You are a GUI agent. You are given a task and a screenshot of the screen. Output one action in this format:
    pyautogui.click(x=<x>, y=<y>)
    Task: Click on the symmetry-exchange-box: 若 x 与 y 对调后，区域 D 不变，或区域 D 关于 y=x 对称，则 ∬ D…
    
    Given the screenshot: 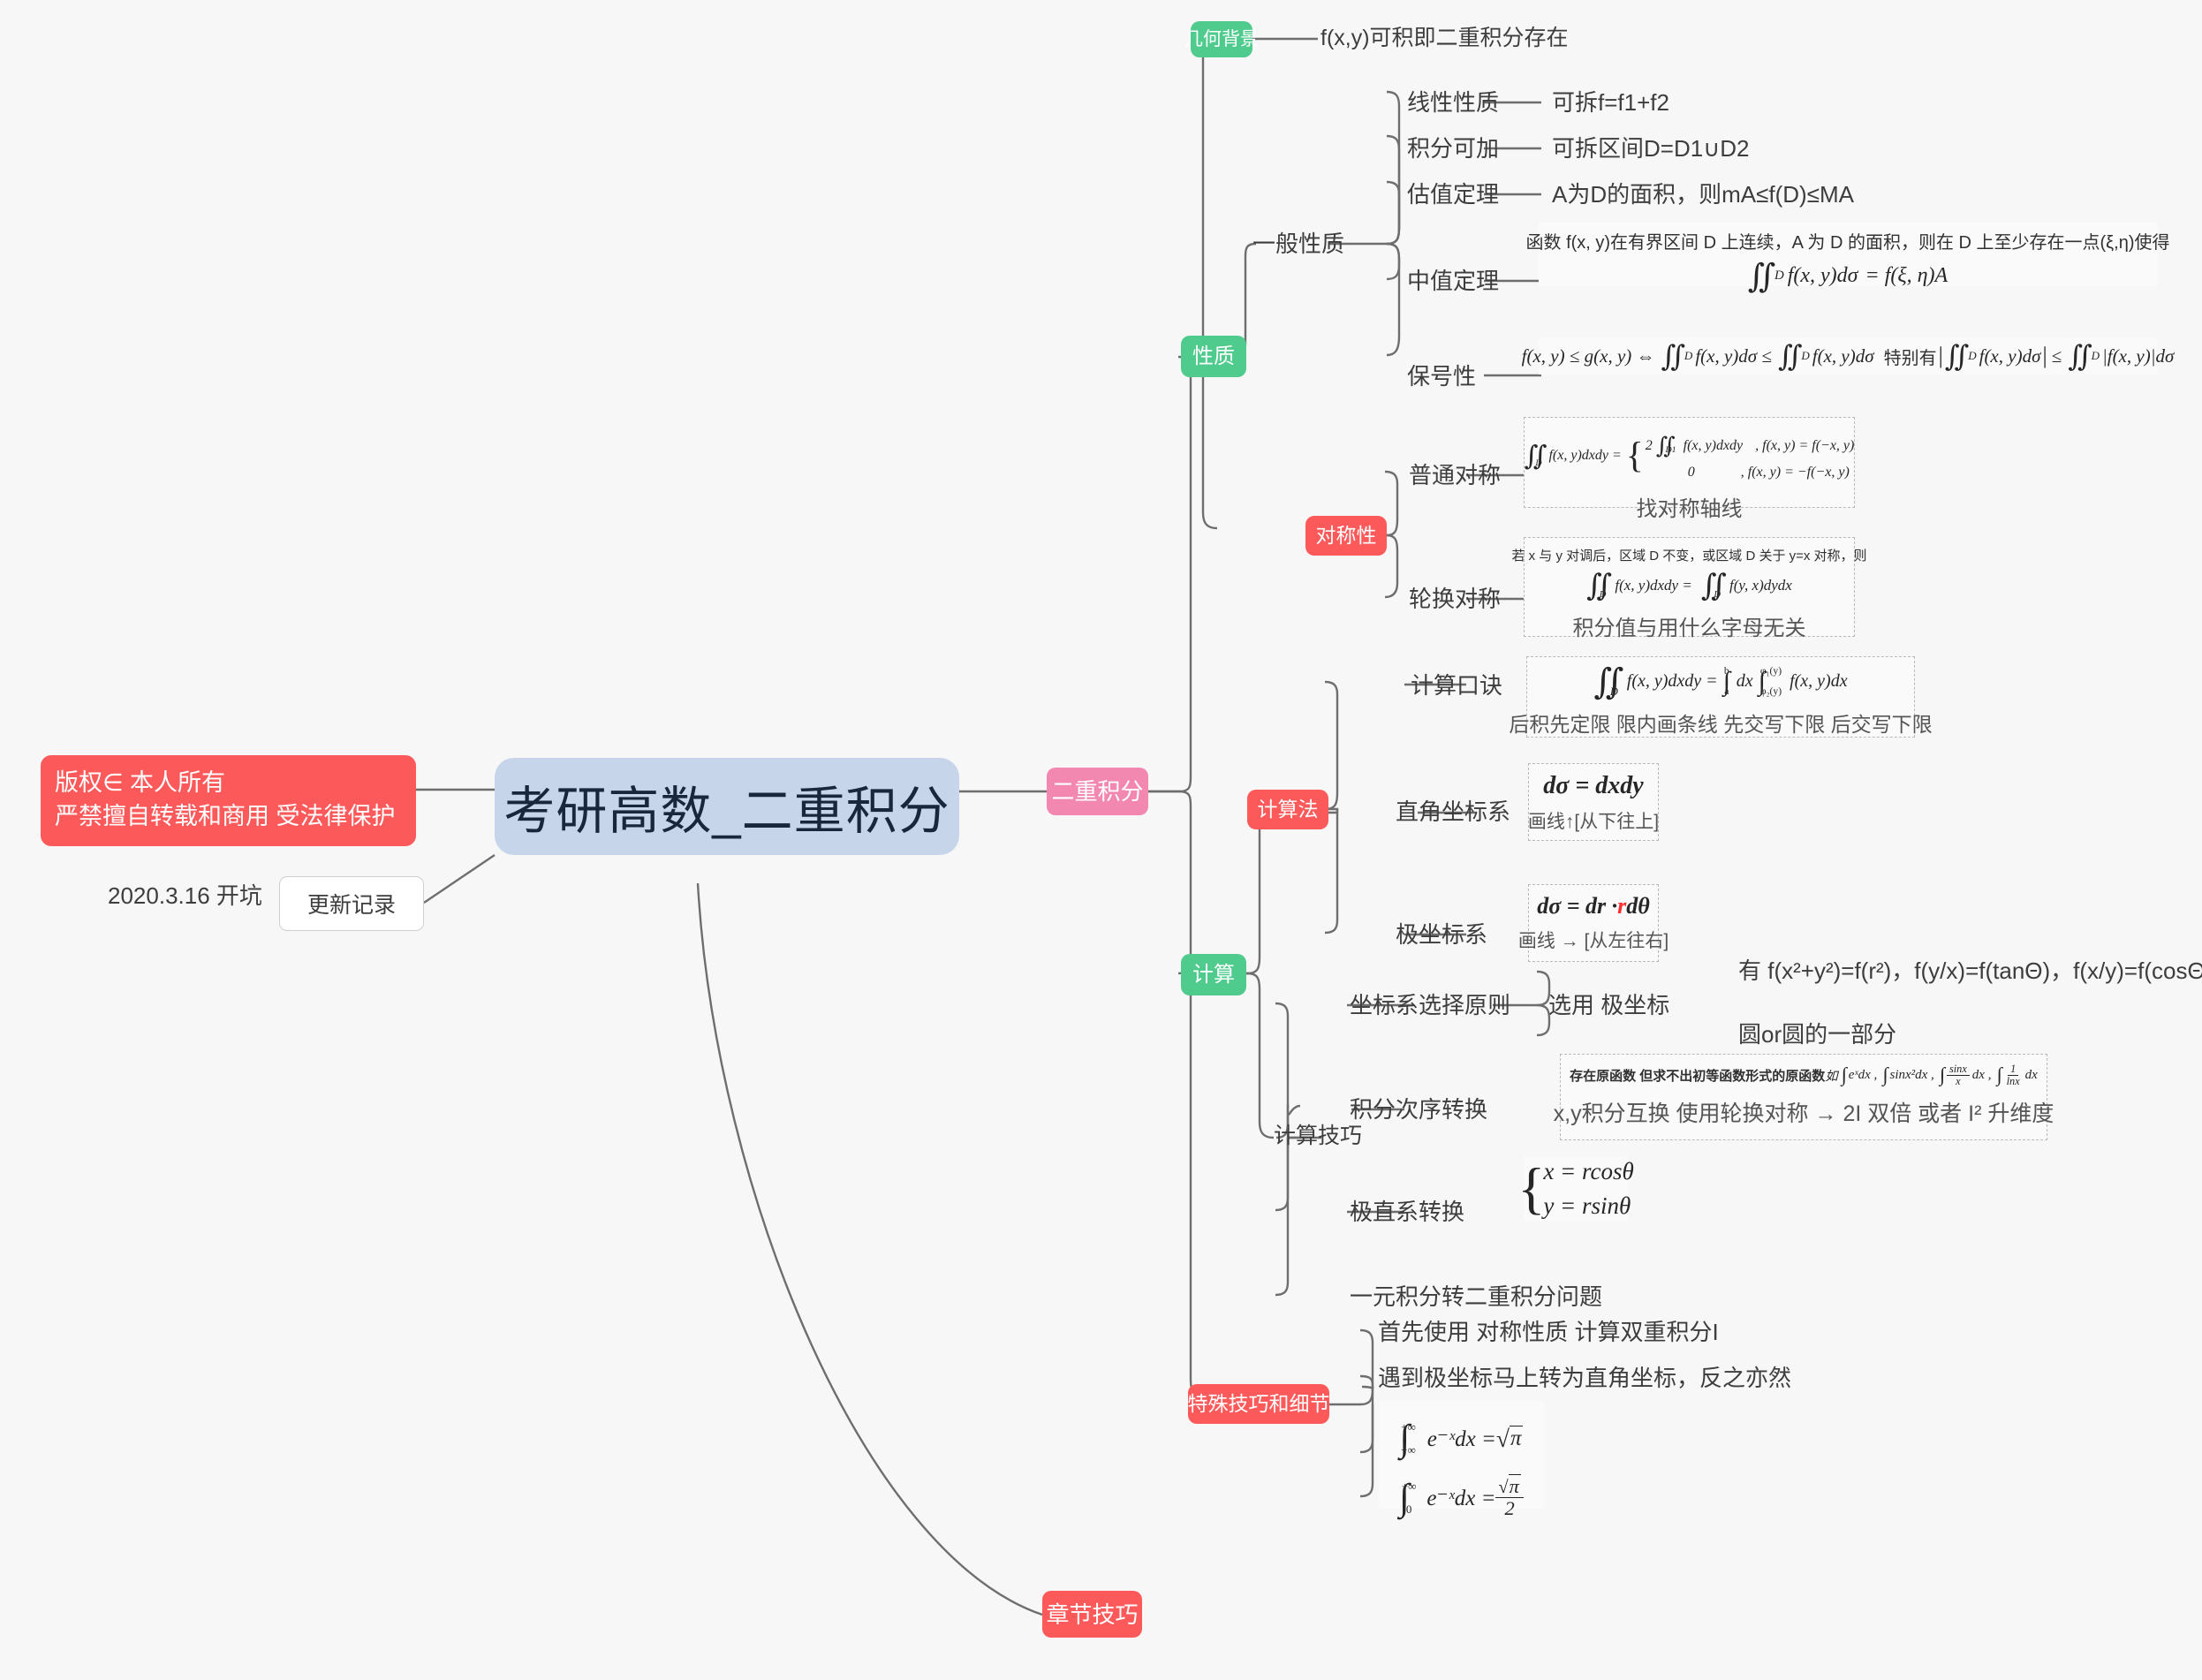 What is the action you would take?
    pyautogui.click(x=1689, y=588)
    